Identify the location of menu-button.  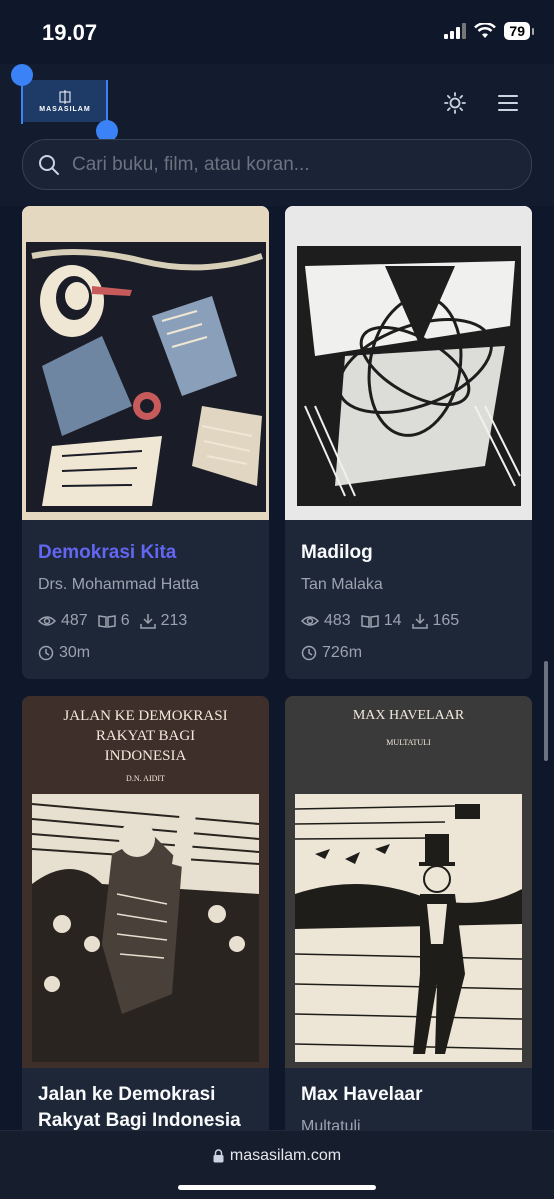
(508, 103).